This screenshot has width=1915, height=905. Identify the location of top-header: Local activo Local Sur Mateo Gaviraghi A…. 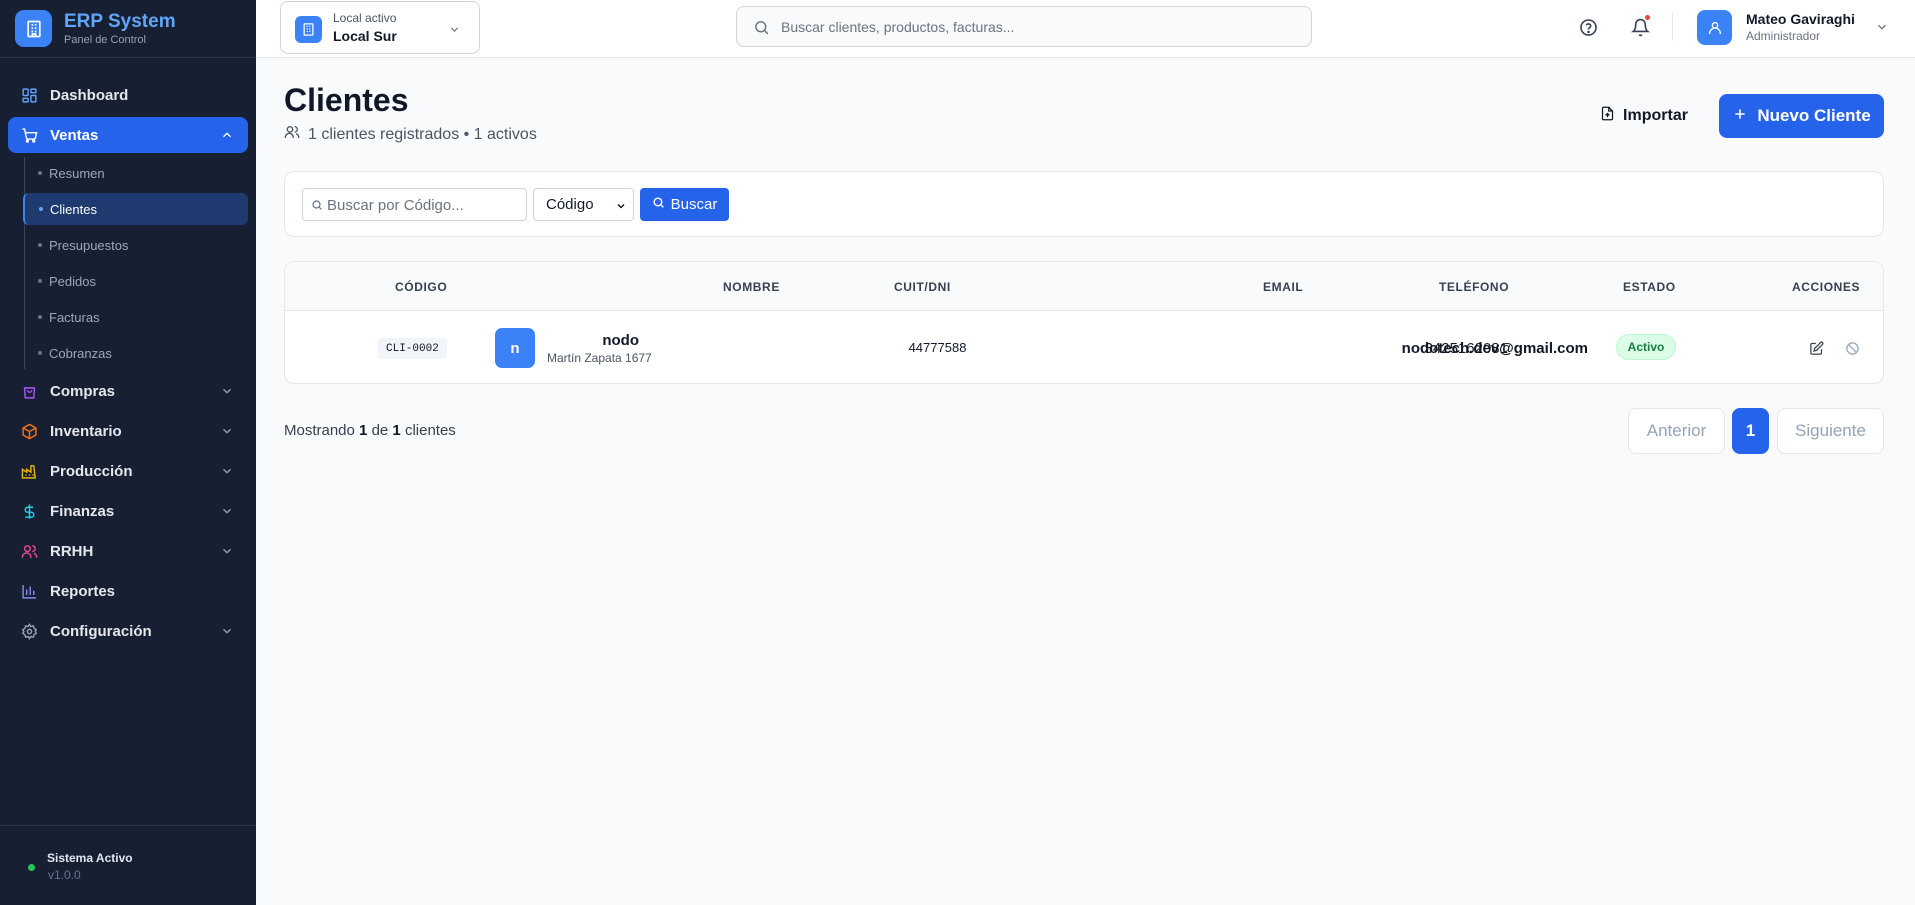
(1085, 29).